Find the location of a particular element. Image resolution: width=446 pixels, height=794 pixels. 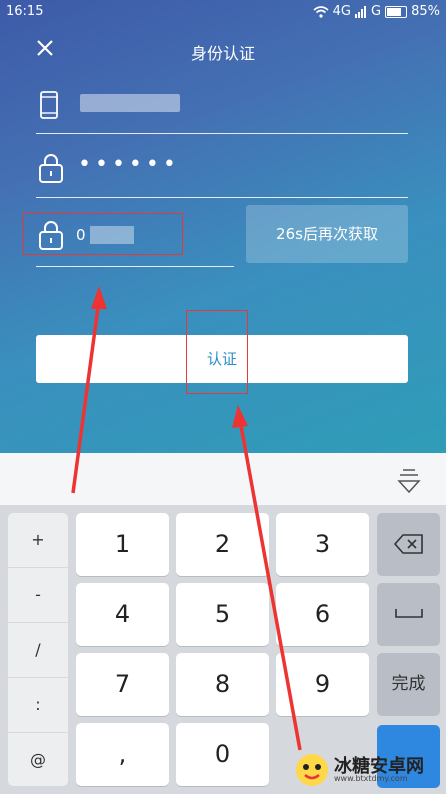

watermark-logo is located at coordinates (312, 770).